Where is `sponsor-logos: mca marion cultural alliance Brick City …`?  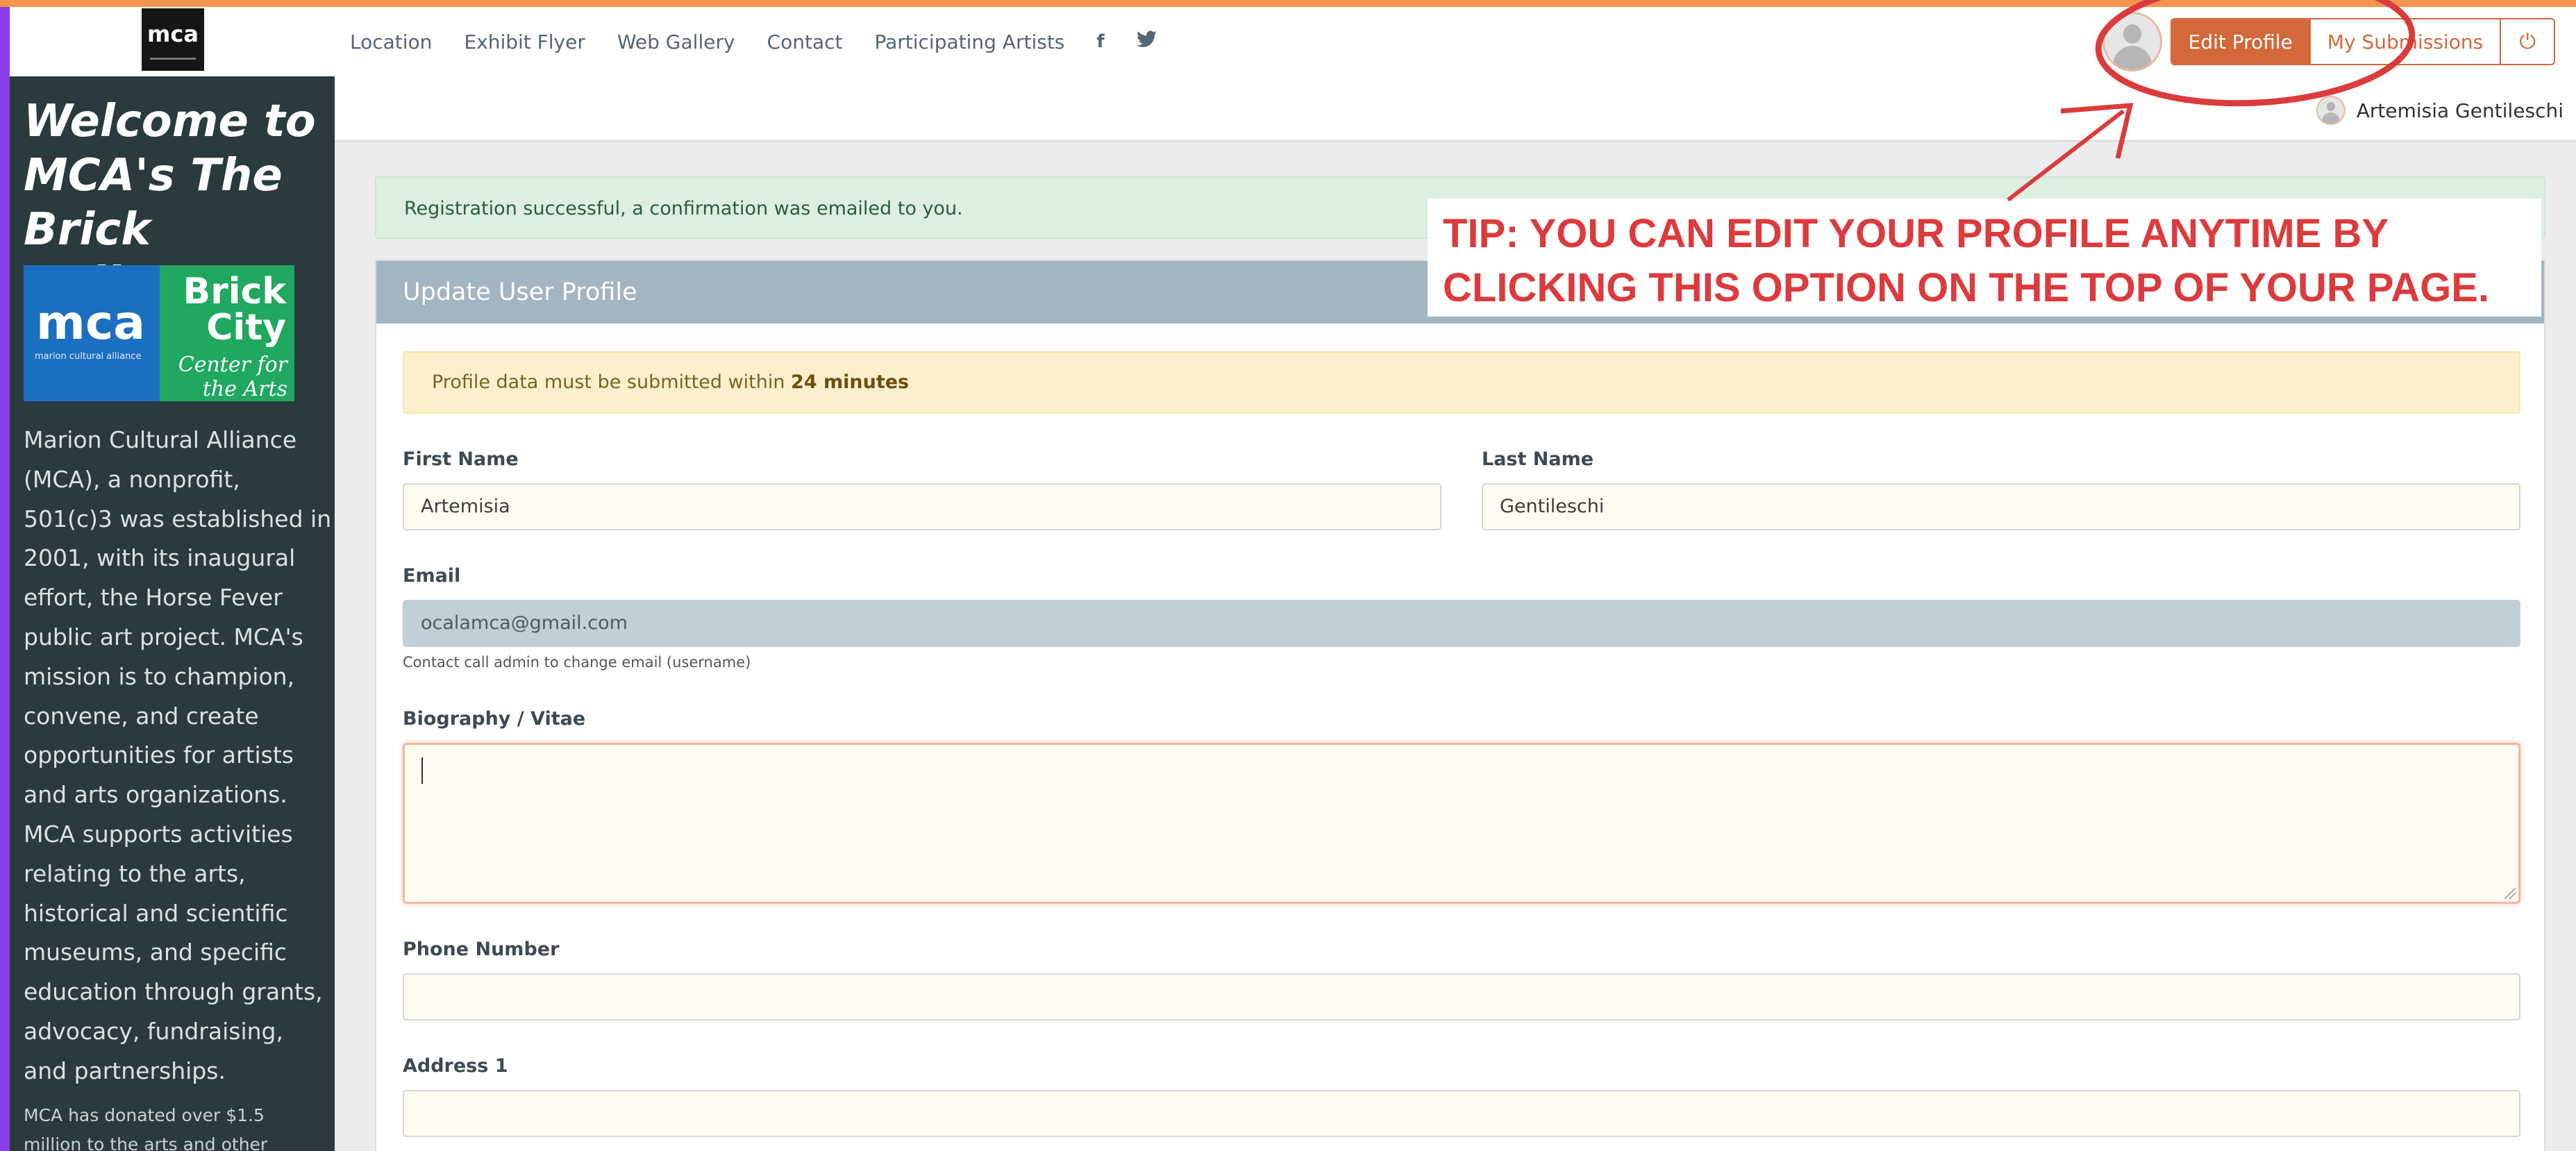 sponsor-logos: mca marion cultural alliance Brick City … is located at coordinates (159, 333).